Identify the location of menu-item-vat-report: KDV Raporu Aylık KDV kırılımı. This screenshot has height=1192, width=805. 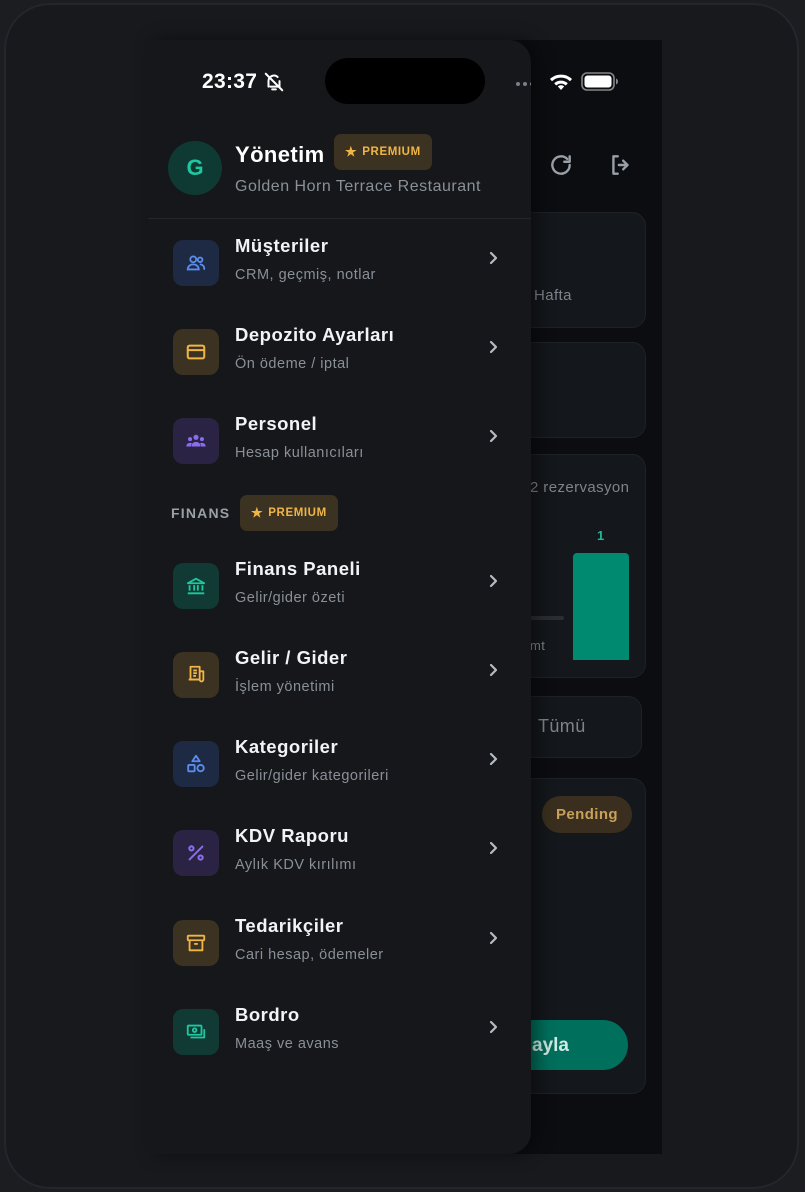
(339, 864).